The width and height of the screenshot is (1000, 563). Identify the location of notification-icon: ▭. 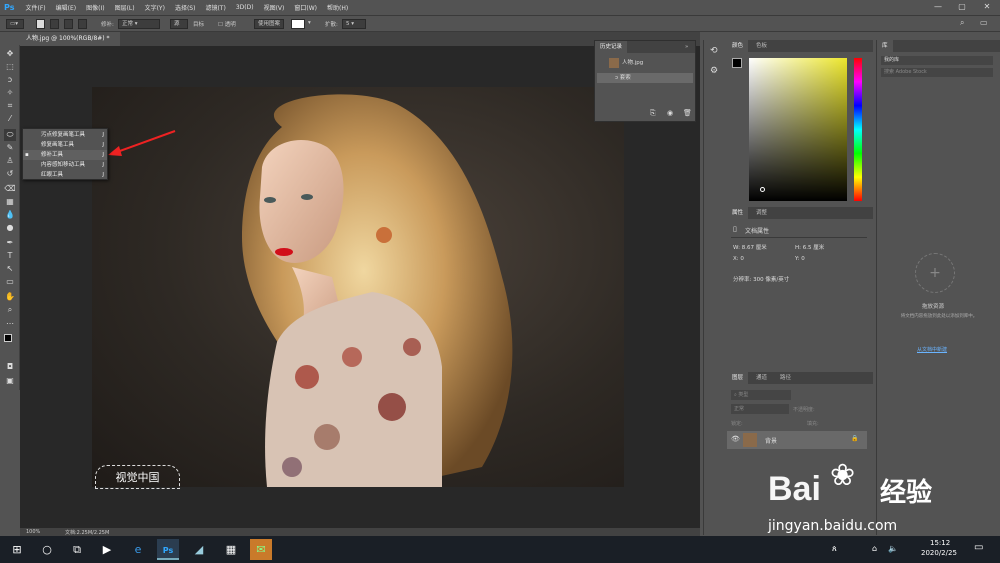
(978, 547).